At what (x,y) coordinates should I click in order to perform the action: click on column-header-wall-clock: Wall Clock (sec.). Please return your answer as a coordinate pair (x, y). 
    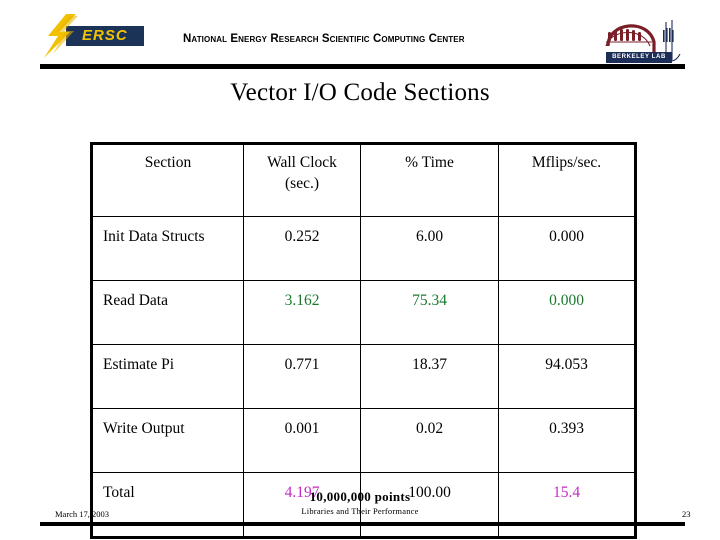
    Looking at the image, I should click on (302, 180).